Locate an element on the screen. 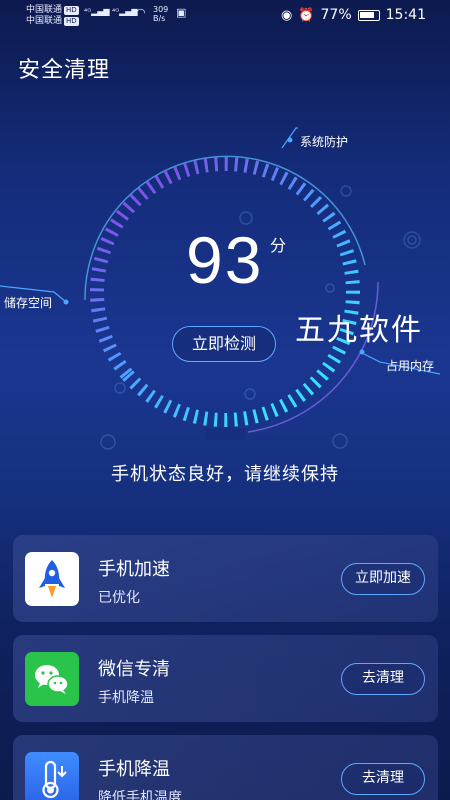 The height and width of the screenshot is (800, 450). net-speed: 309 B/s is located at coordinates (160, 14).